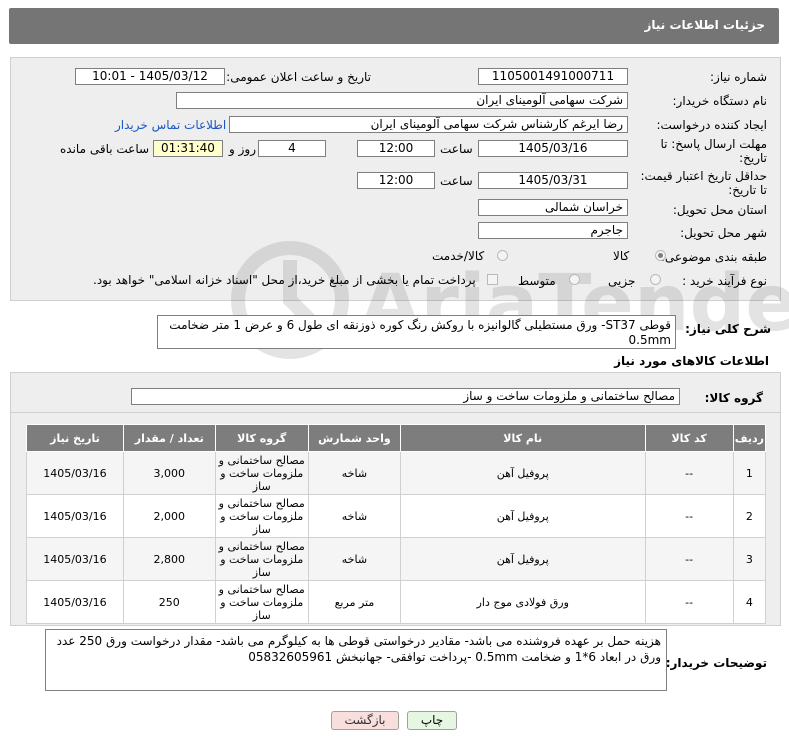 This screenshot has height=748, width=789. Describe the element at coordinates (713, 144) in the screenshot. I see `deadline-label: مهلت ارسال پاسخ: تا` at that location.